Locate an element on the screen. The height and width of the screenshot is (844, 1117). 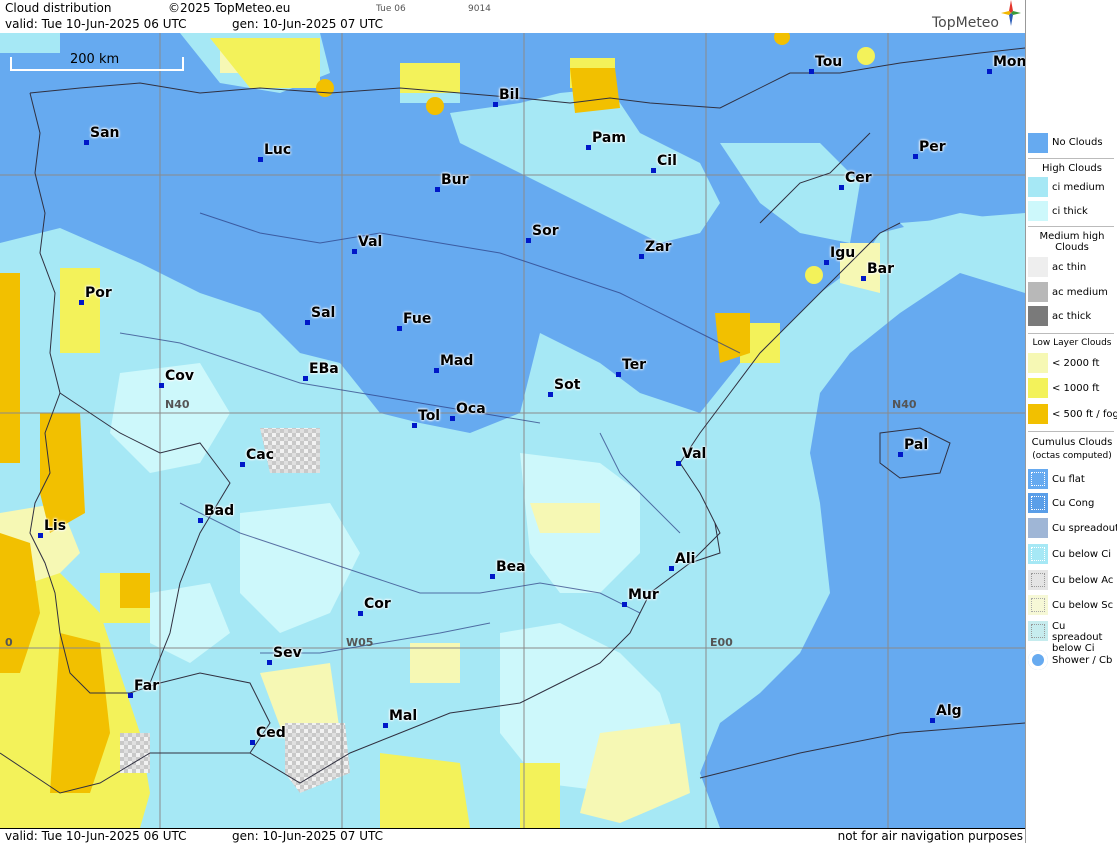
legend-octas-note: (octas computed) is located at coordinates (1072, 456).